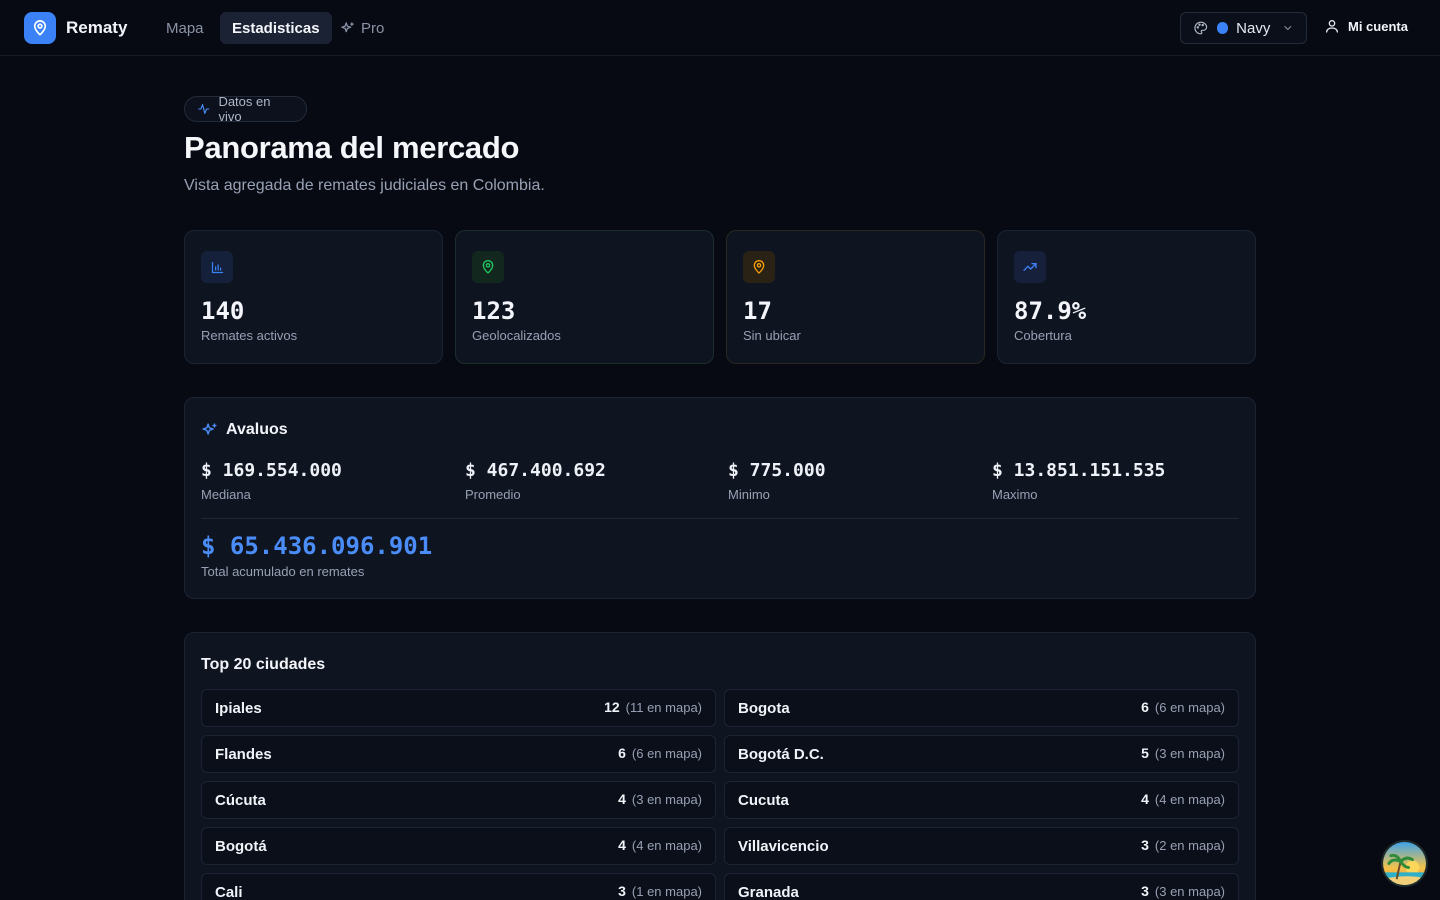  What do you see at coordinates (1126, 297) in the screenshot?
I see `stat-card-cobertura: 87.9% Cobertura` at bounding box center [1126, 297].